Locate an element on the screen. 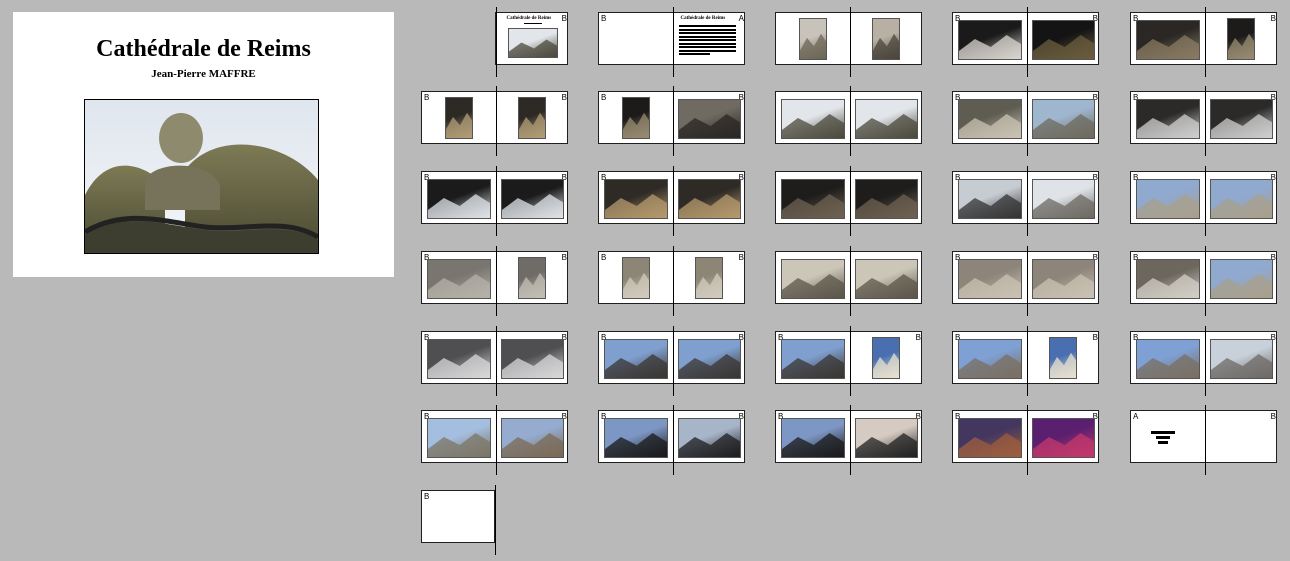 The width and height of the screenshot is (1290, 561). spread-content: B A Cathédrale de Reims is located at coordinates (672, 42).